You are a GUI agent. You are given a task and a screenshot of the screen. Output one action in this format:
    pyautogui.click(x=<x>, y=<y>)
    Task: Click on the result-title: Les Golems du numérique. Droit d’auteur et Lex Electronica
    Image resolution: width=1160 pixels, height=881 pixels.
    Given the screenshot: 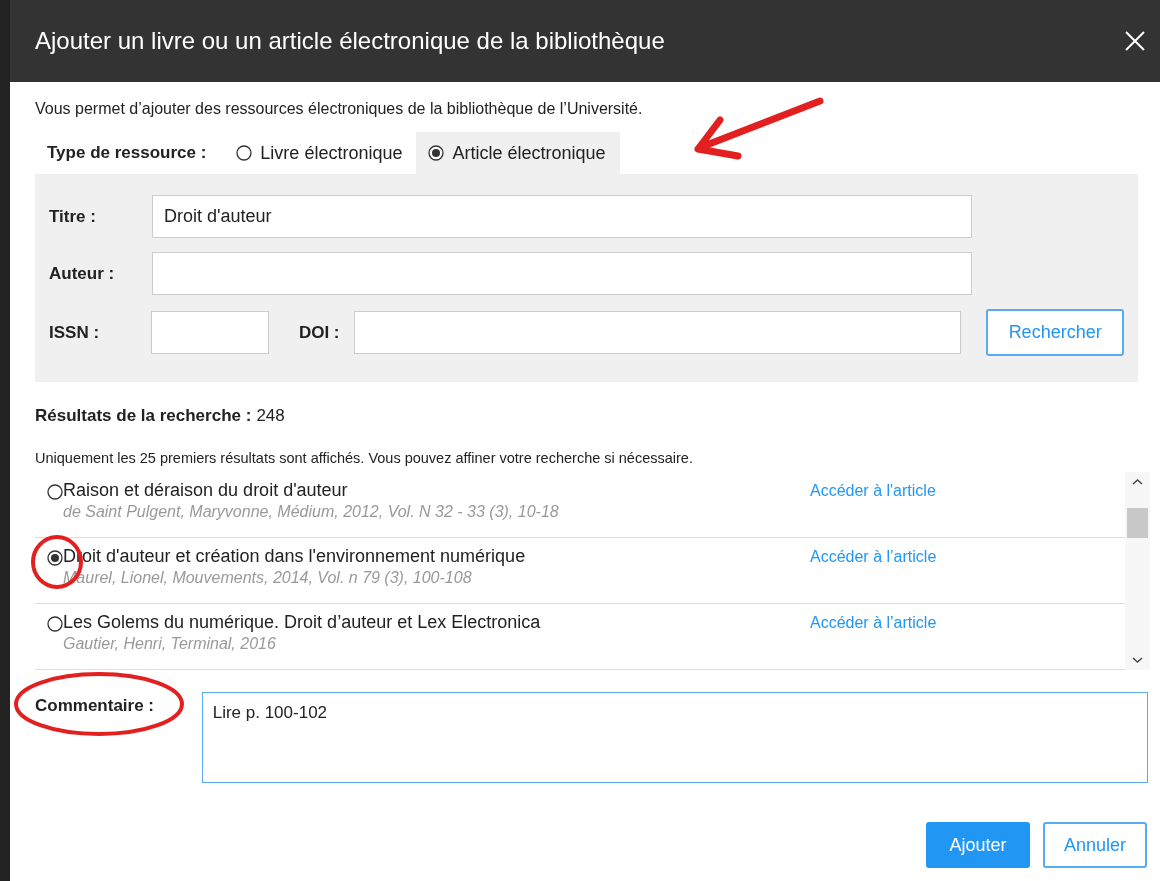 What is the action you would take?
    pyautogui.click(x=302, y=622)
    